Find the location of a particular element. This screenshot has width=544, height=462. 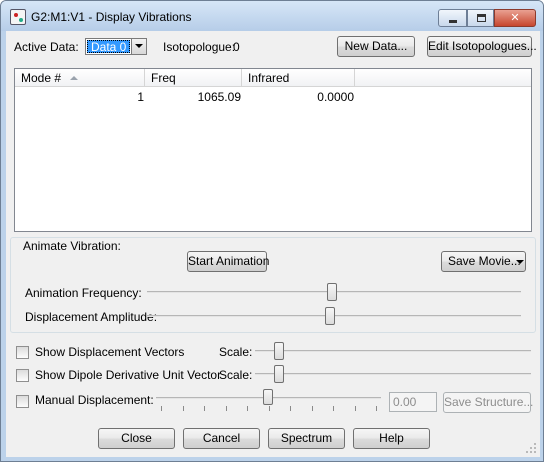

title-bar: G2:M1:V1 - Display Vibrations ✕ is located at coordinates (272, 16).